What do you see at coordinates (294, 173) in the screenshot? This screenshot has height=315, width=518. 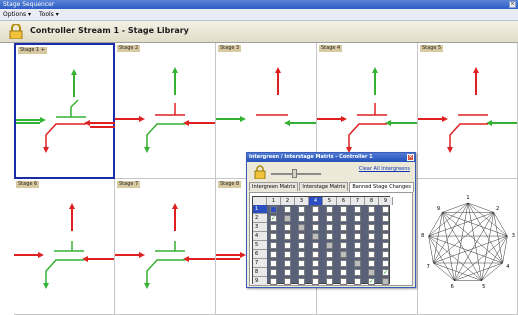 I see `zoom-slider-thumb` at bounding box center [294, 173].